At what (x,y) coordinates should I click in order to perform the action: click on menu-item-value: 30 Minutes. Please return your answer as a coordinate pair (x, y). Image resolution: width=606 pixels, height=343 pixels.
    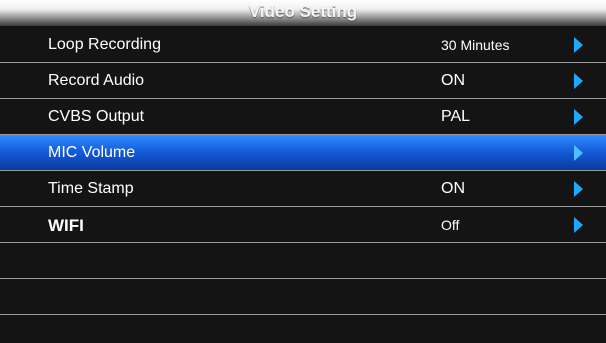
    Looking at the image, I should click on (475, 45).